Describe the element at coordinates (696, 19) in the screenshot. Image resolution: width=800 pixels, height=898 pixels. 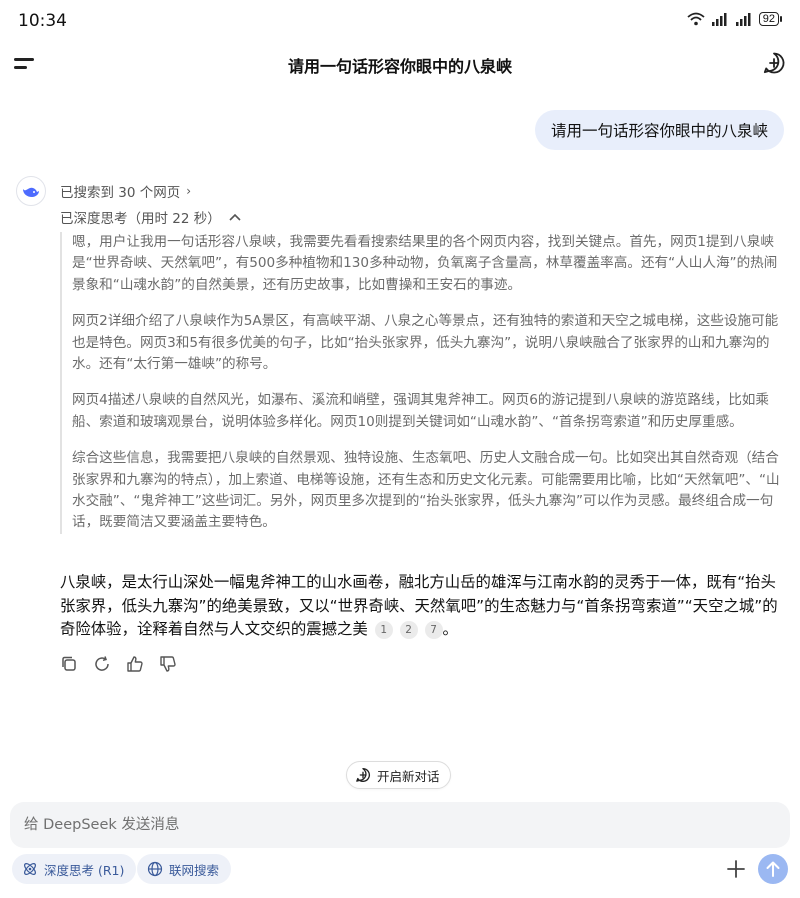
I see `wifi-icon` at that location.